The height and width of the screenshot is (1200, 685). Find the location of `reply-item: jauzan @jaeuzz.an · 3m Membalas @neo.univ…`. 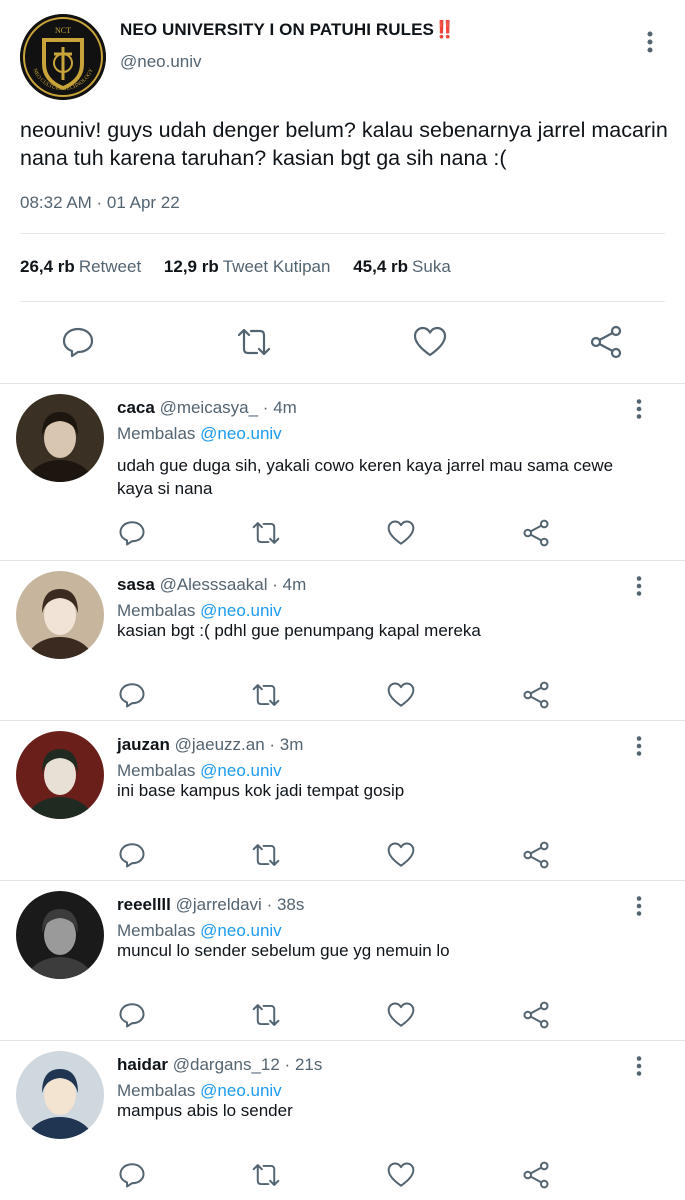

reply-item: jauzan @jaeuzz.an · 3m Membalas @neo.univ… is located at coordinates (342, 800).